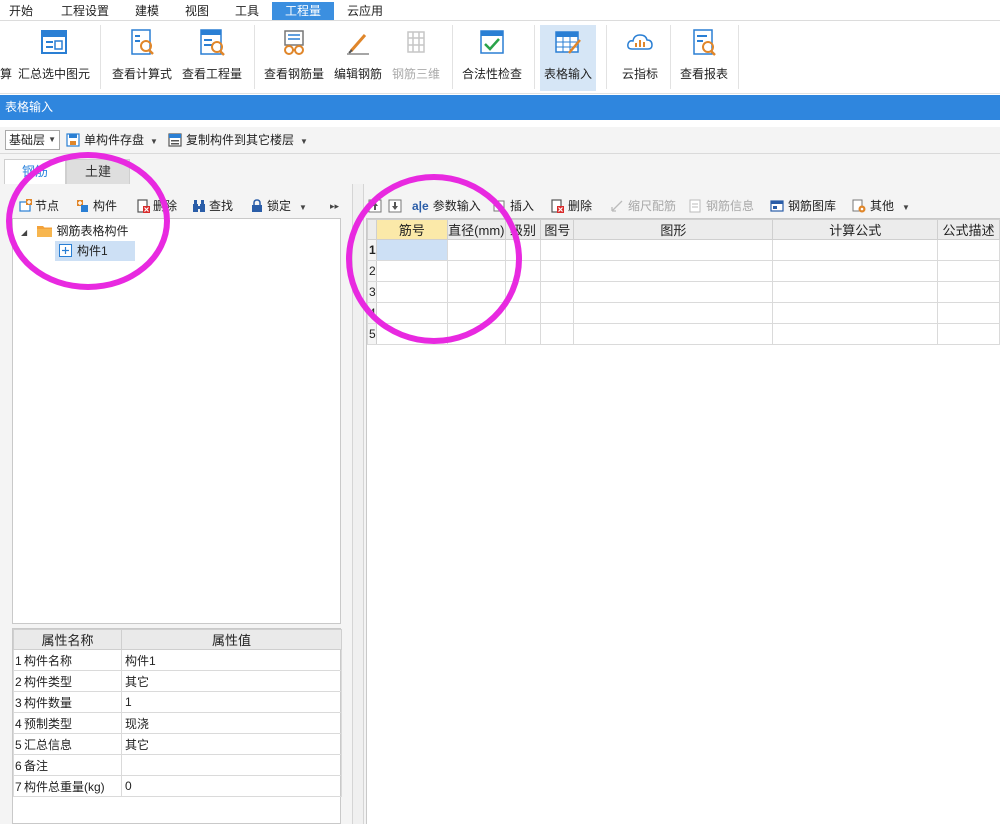  What do you see at coordinates (803, 206) in the screenshot?
I see `rebar-library-button: 钢筋图库` at bounding box center [803, 206].